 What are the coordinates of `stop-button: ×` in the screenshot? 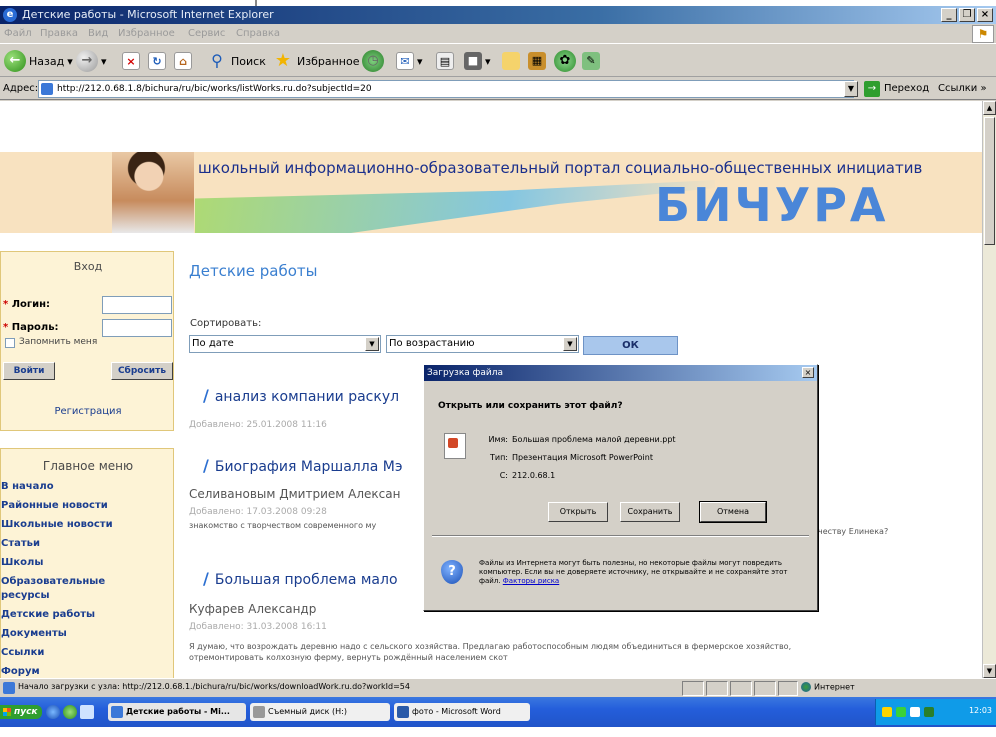 It's located at (131, 61).